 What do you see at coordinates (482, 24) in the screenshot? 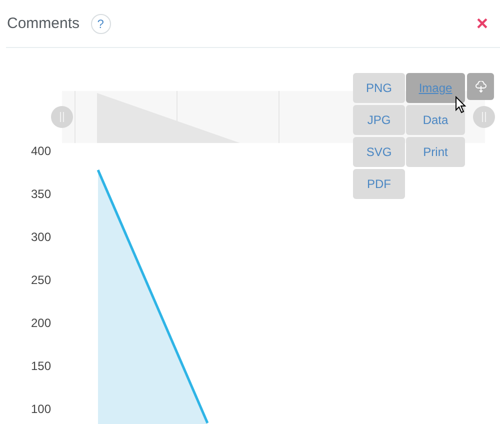
I see `close-button: ×` at bounding box center [482, 24].